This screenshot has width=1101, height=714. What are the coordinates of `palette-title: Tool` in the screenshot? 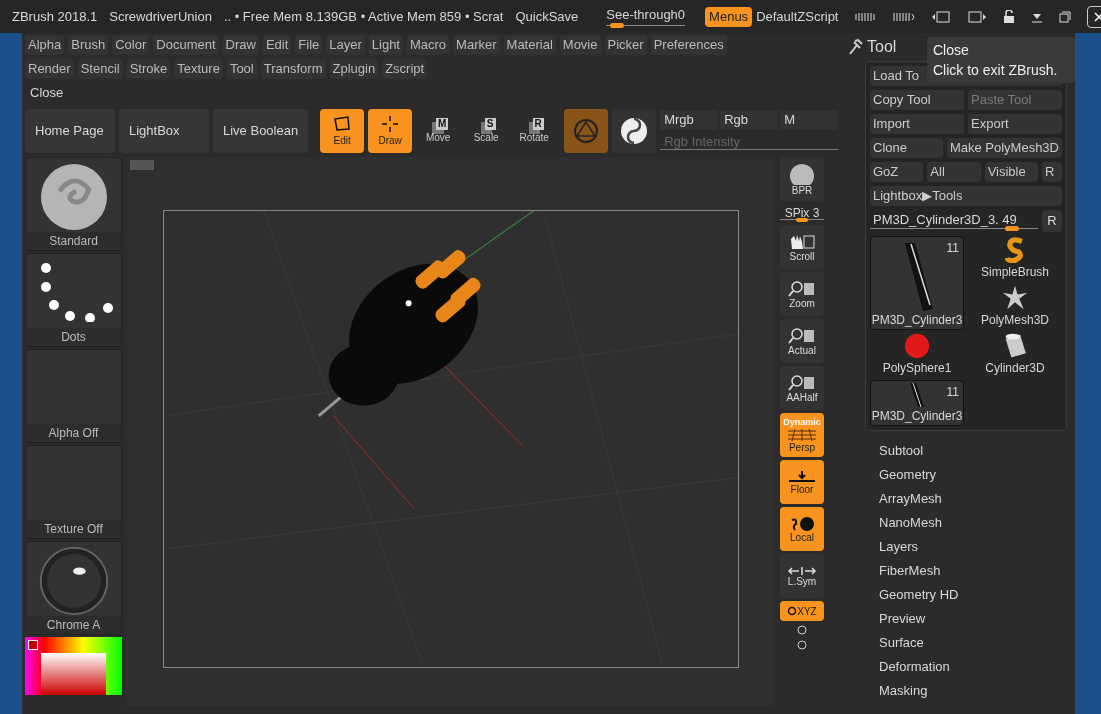 It's located at (882, 47).